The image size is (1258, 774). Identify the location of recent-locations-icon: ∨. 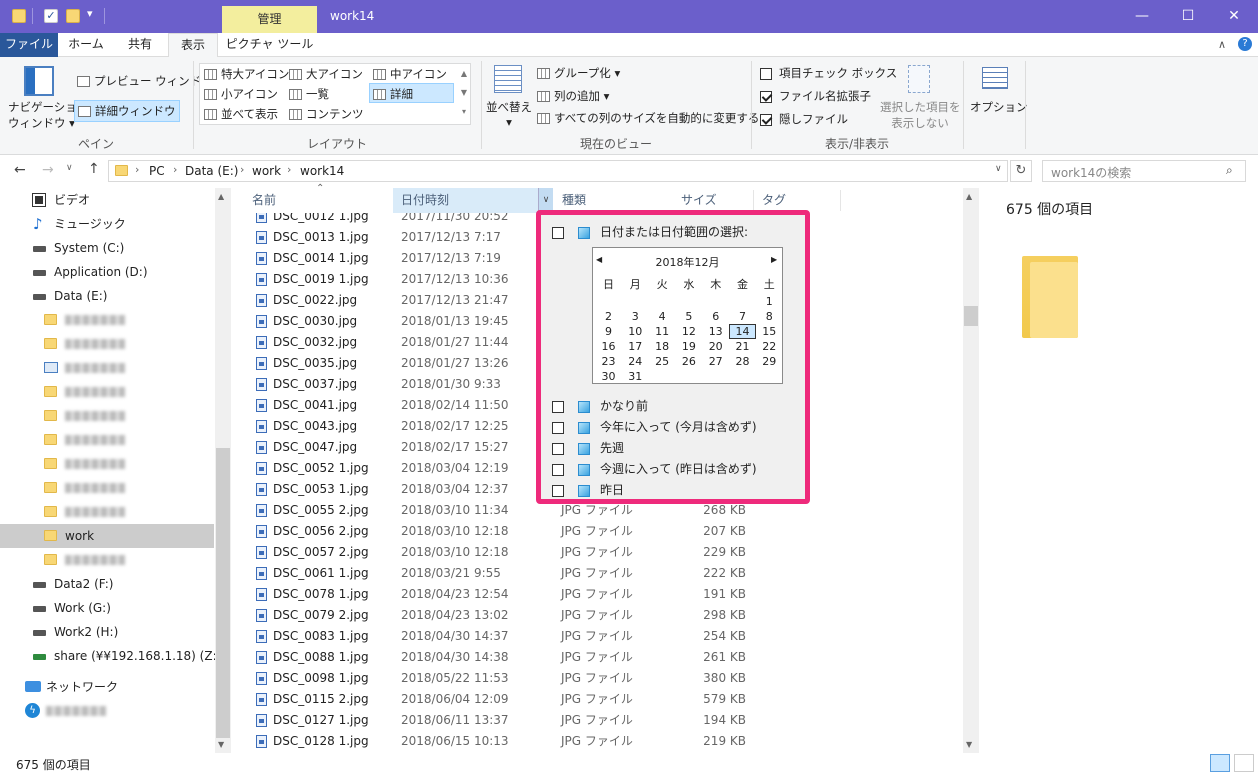
(69, 168).